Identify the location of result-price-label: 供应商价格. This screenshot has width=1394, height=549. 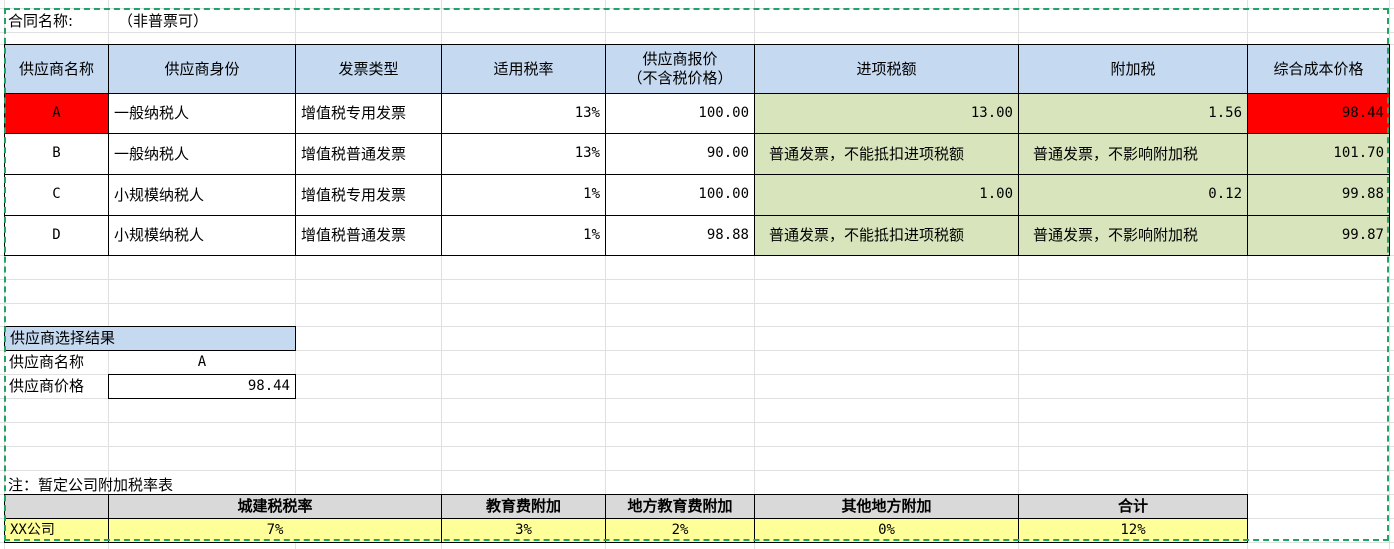
(47, 386).